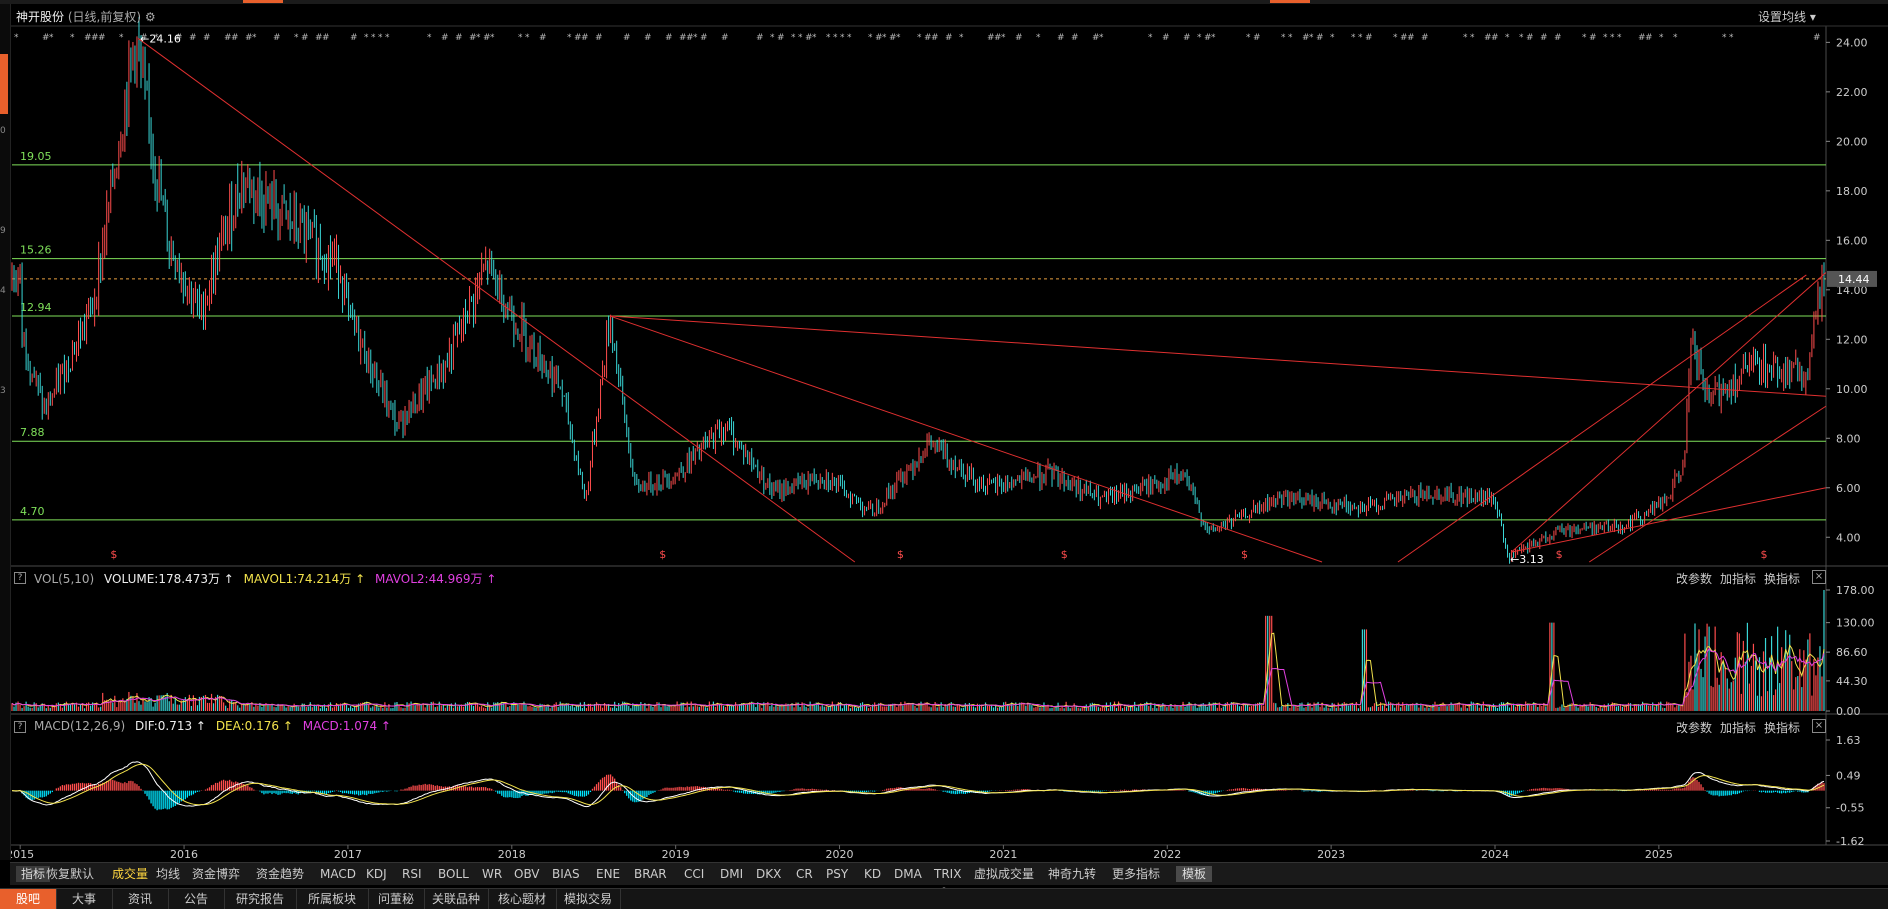 The width and height of the screenshot is (1888, 909). Describe the element at coordinates (150, 17) in the screenshot. I see `gear-icon: ⚙` at that location.